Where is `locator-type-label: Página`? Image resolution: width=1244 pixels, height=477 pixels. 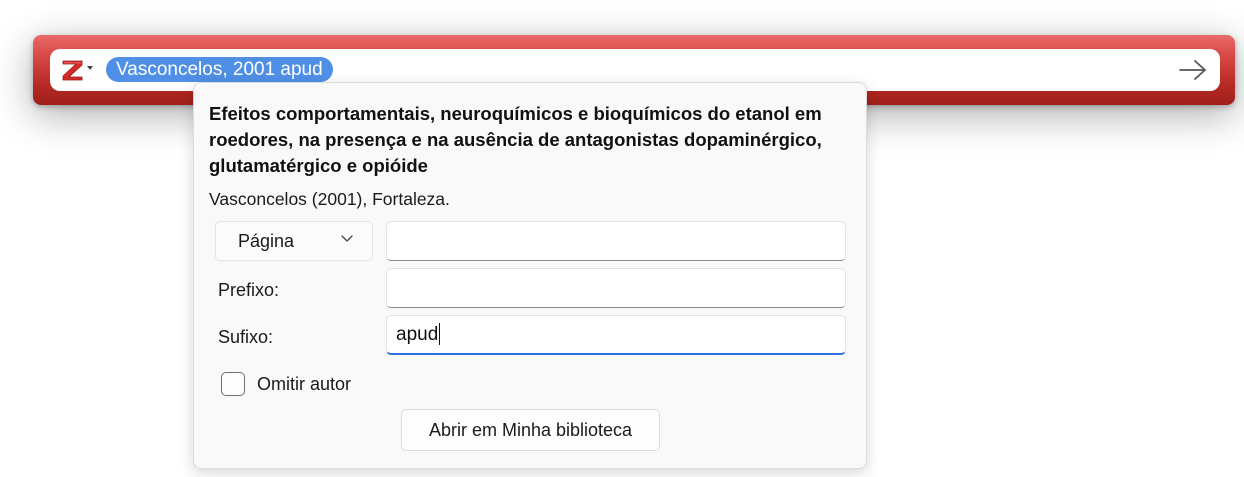
locator-type-label: Página is located at coordinates (266, 241).